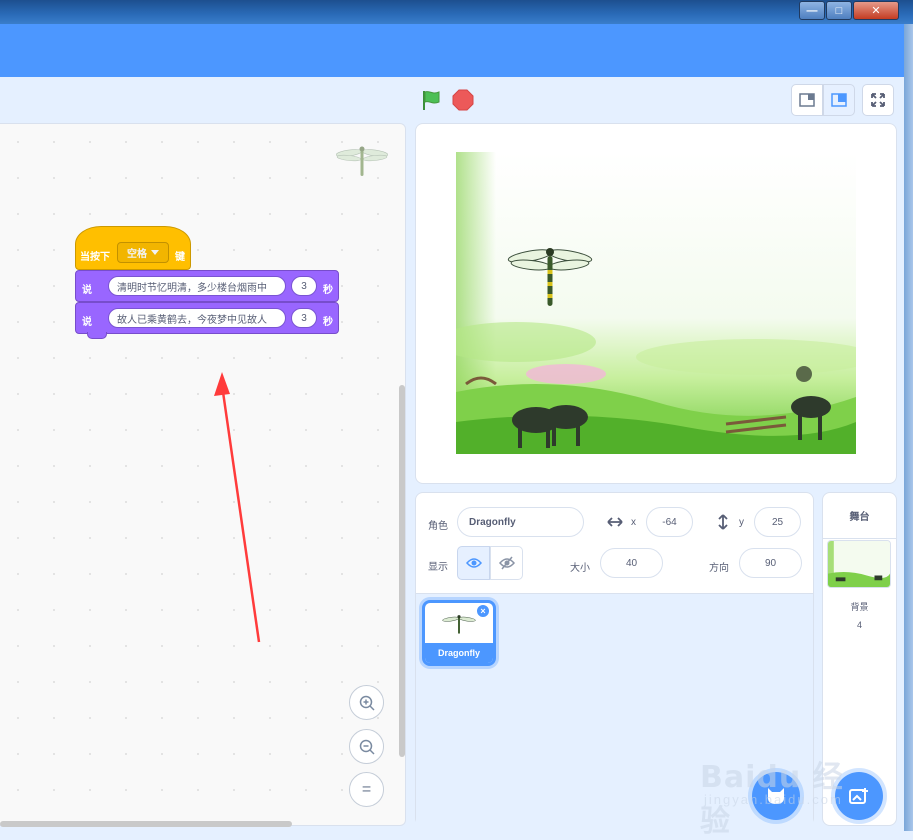 The width and height of the screenshot is (913, 840). I want to click on window-titlebar, so click(456, 12).